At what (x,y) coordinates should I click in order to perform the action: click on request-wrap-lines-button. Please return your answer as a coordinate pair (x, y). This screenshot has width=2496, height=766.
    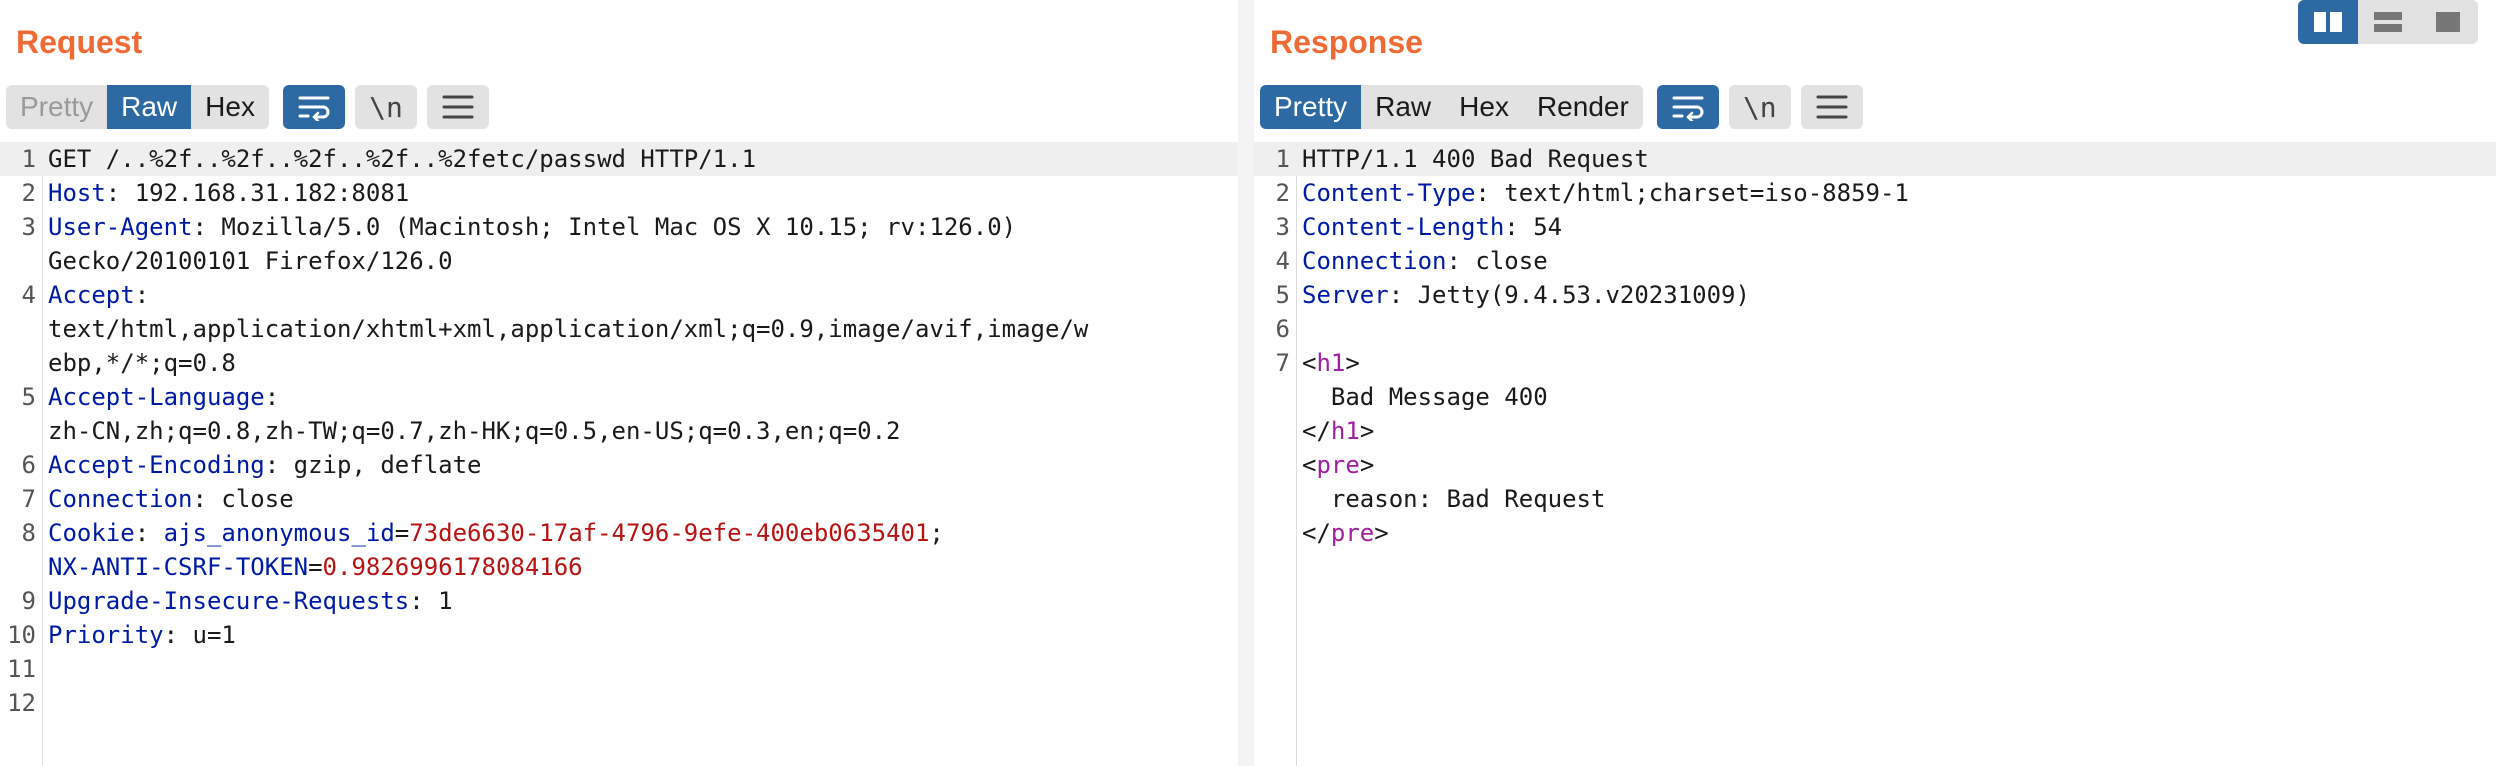
    Looking at the image, I should click on (313, 107).